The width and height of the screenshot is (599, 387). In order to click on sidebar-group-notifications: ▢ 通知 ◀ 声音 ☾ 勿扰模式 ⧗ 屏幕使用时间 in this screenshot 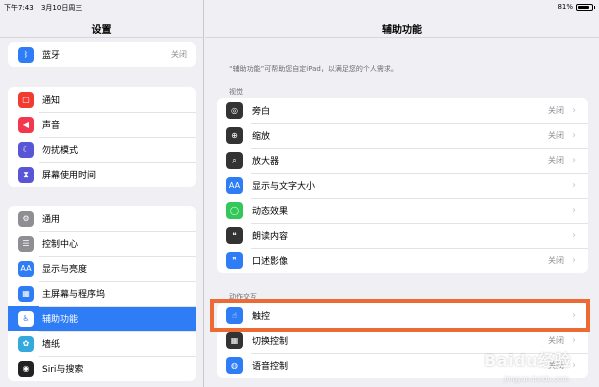, I will do `click(102, 137)`.